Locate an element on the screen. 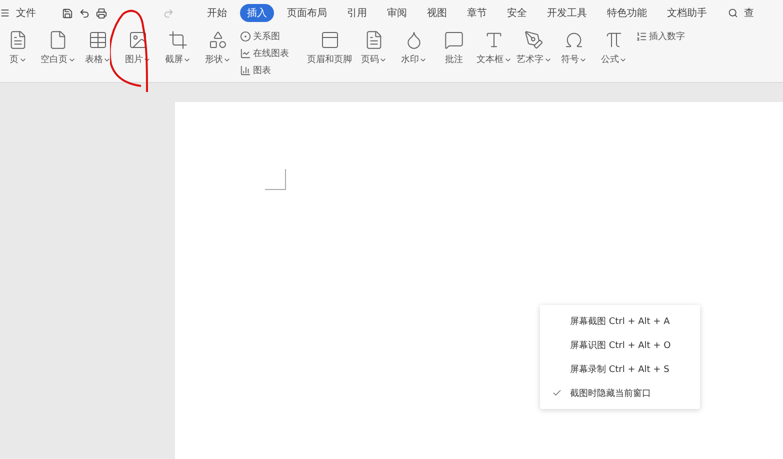 The height and width of the screenshot is (459, 783). menu-item: 截图时隐藏当前窗口 is located at coordinates (620, 393).